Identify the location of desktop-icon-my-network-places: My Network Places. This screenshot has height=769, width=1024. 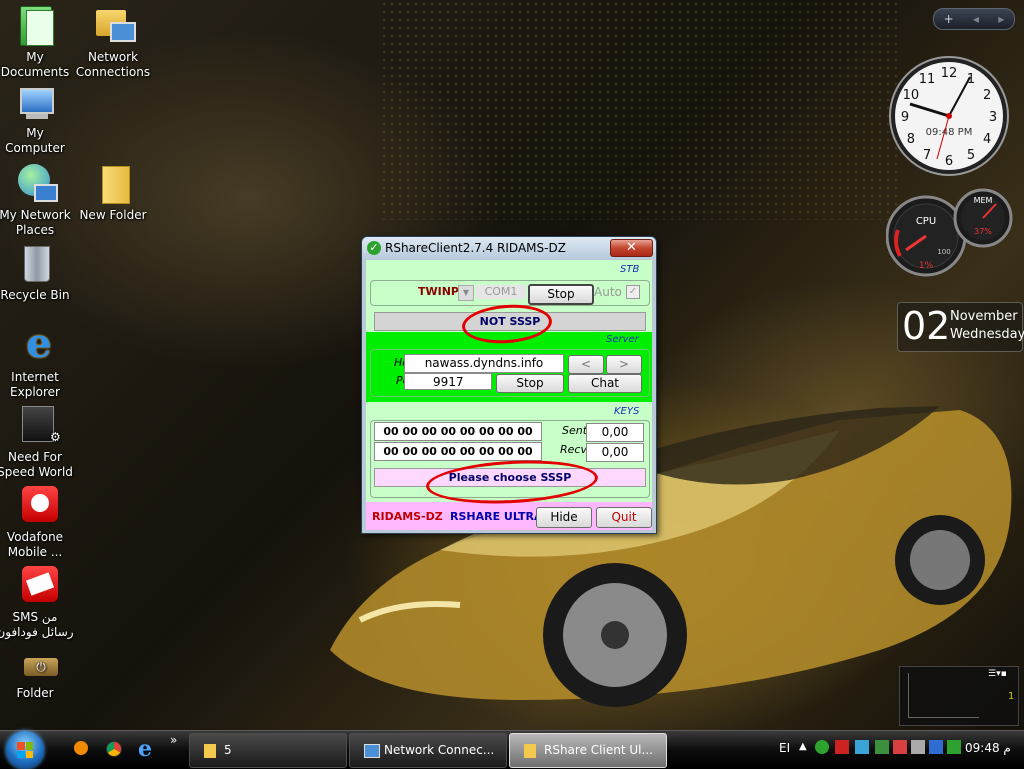
(37, 200).